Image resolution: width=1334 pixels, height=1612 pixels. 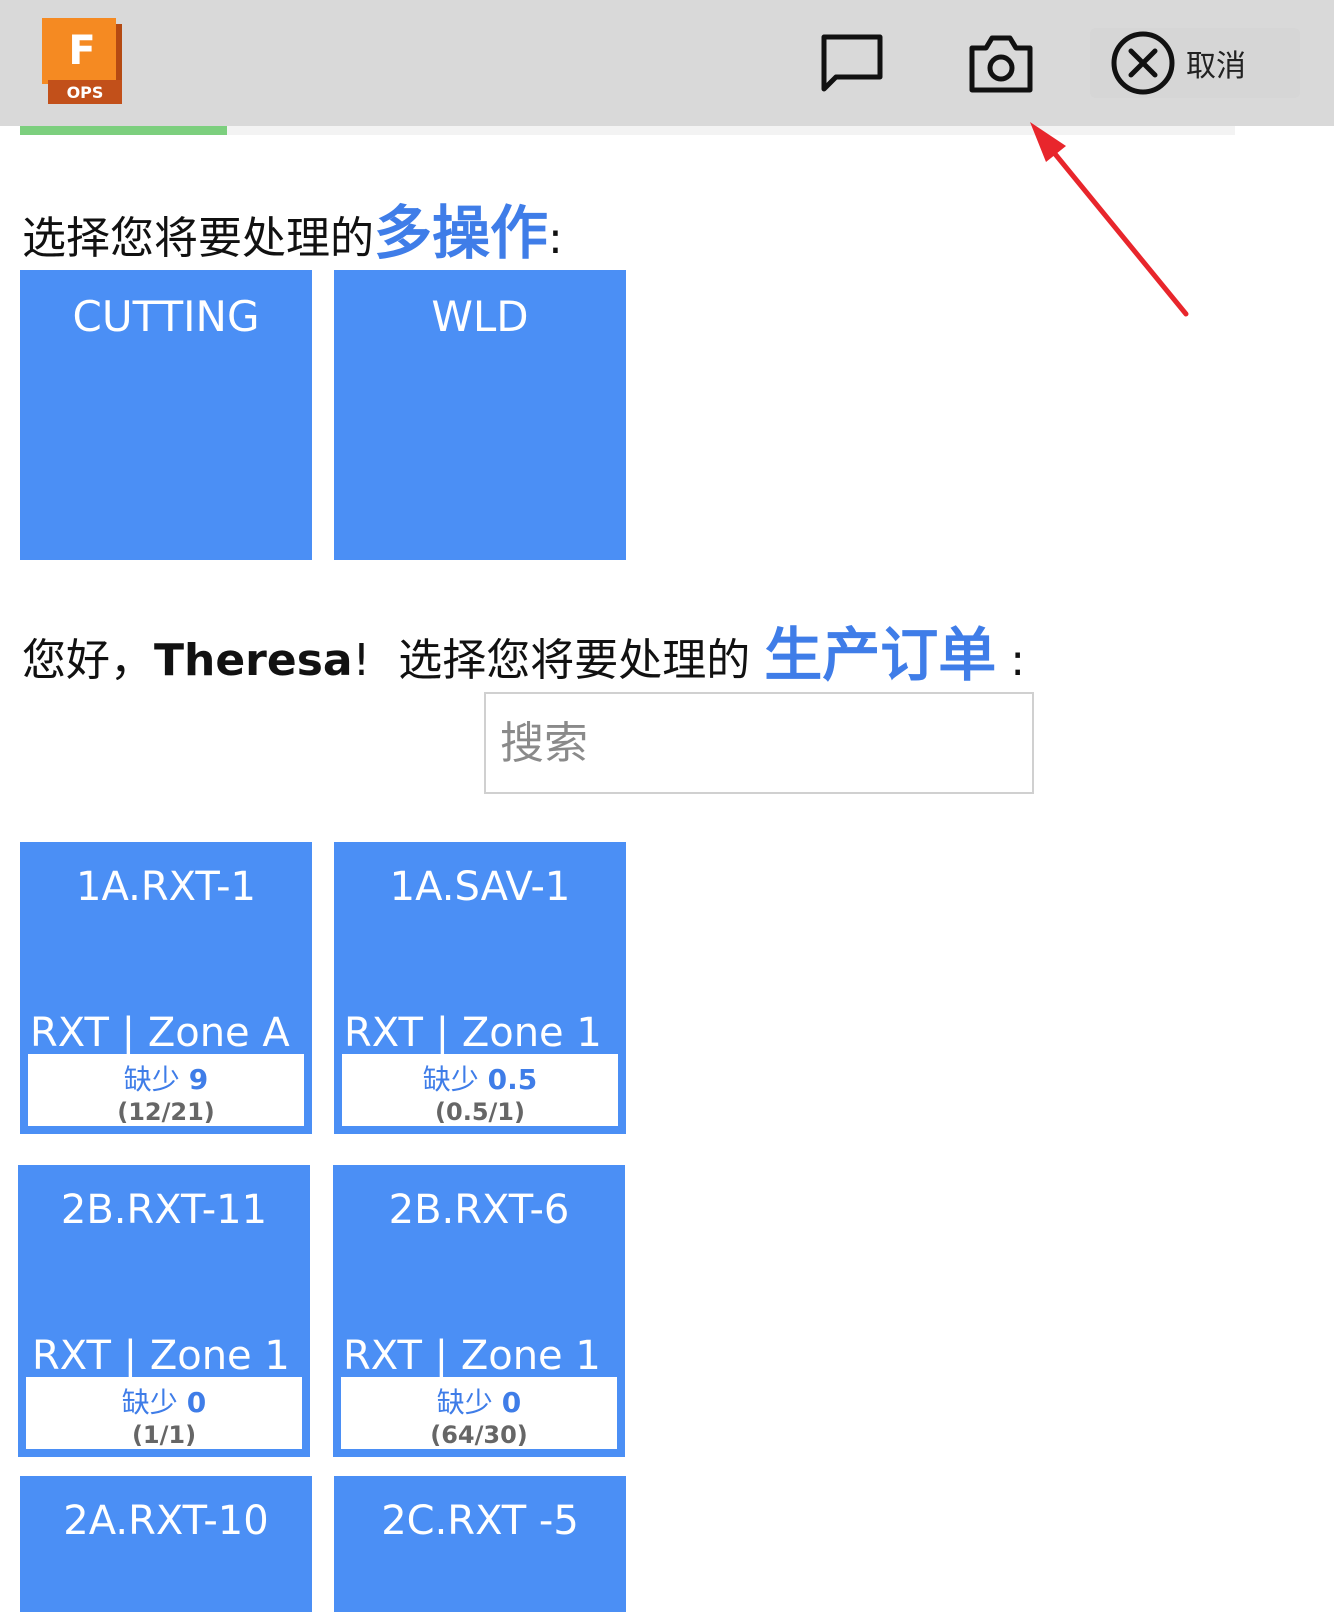 What do you see at coordinates (667, 63) in the screenshot?
I see `top-toolbar: F OPS 取消` at bounding box center [667, 63].